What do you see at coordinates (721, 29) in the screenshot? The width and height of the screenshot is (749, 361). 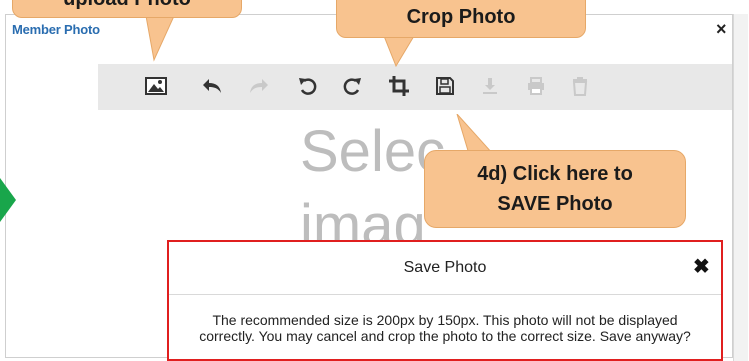 I see `close-icon: ×` at bounding box center [721, 29].